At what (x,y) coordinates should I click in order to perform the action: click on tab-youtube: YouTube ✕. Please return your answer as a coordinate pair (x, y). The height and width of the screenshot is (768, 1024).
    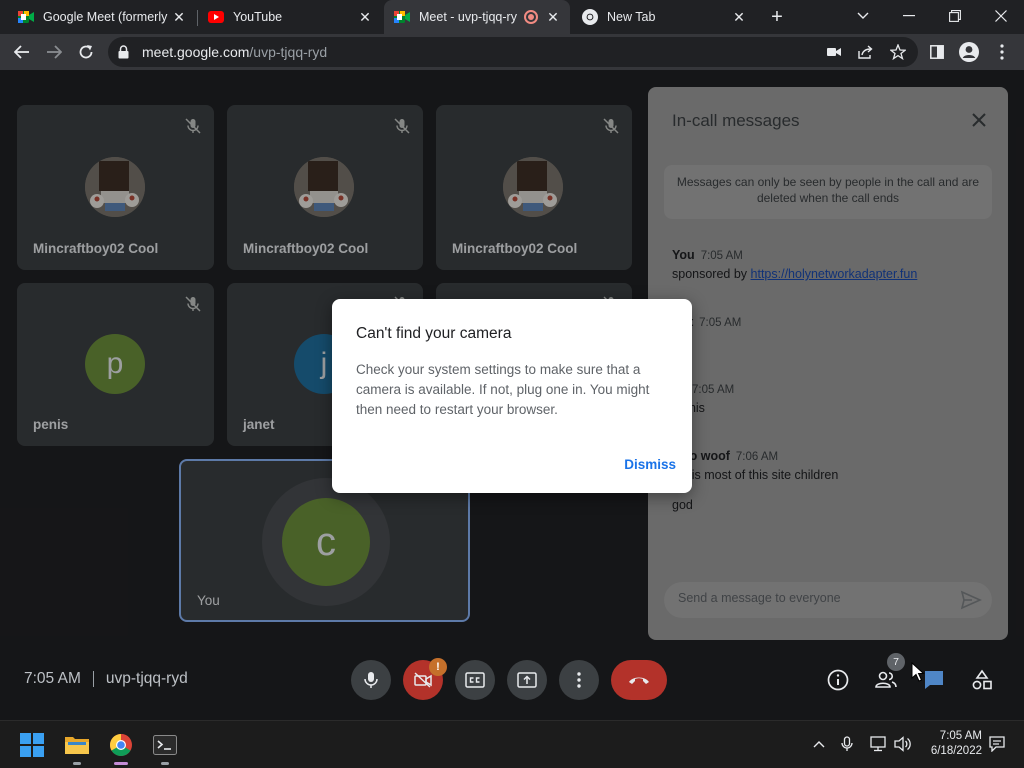
    Looking at the image, I should click on (290, 17).